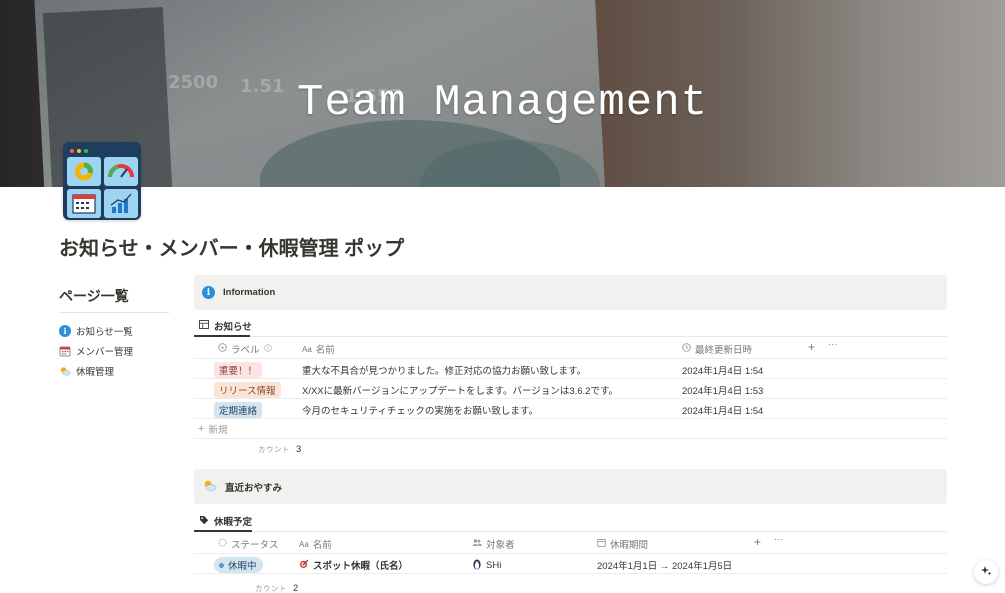  I want to click on label-tag: 重要！！, so click(238, 370).